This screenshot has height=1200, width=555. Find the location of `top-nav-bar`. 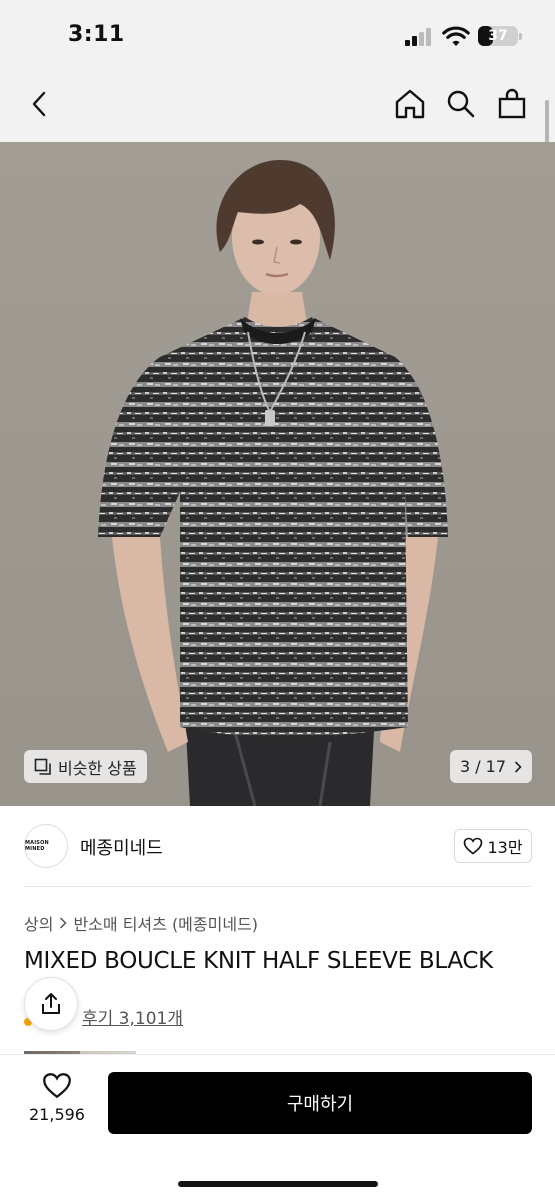

top-nav-bar is located at coordinates (277, 106).